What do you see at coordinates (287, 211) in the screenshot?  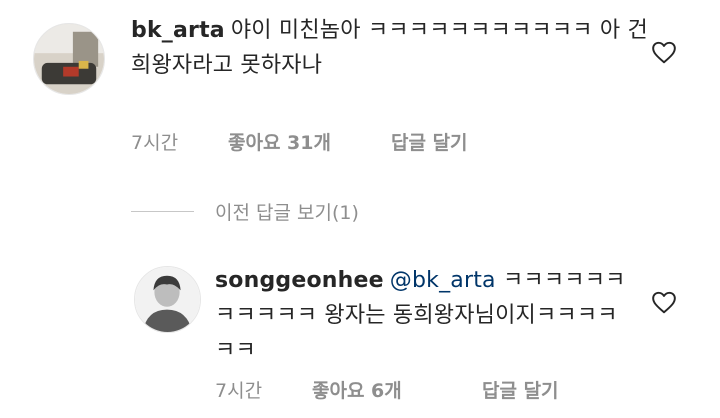 I see `view-previous-replies-label: 이전 답글 보기(1)` at bounding box center [287, 211].